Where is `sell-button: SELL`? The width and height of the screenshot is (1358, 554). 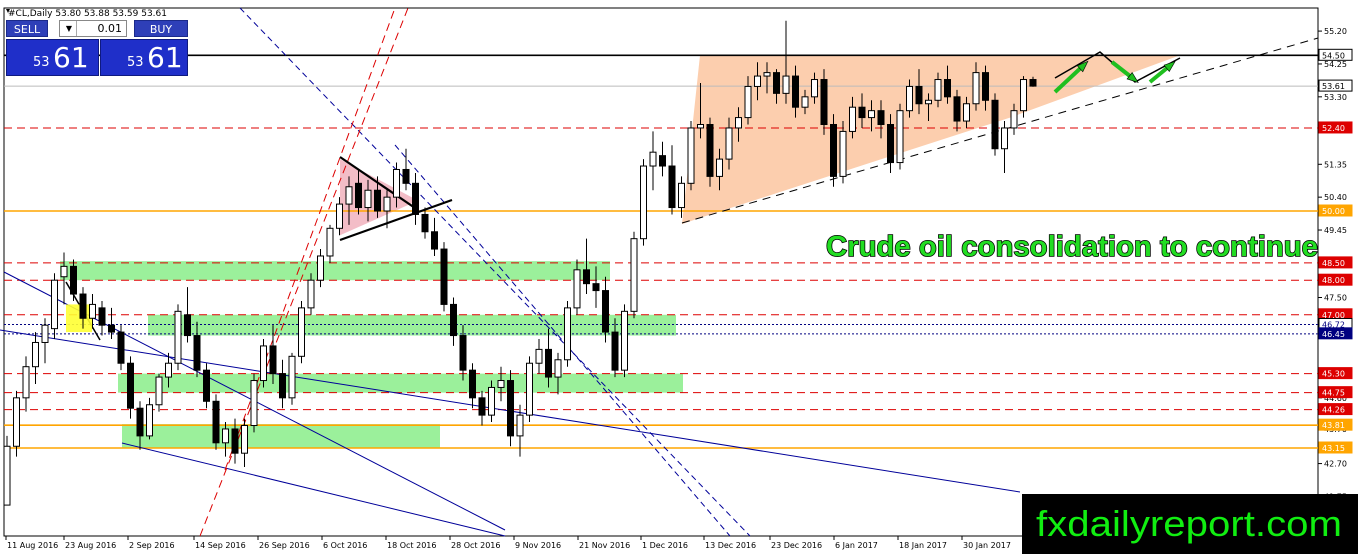 sell-button: SELL is located at coordinates (27, 28).